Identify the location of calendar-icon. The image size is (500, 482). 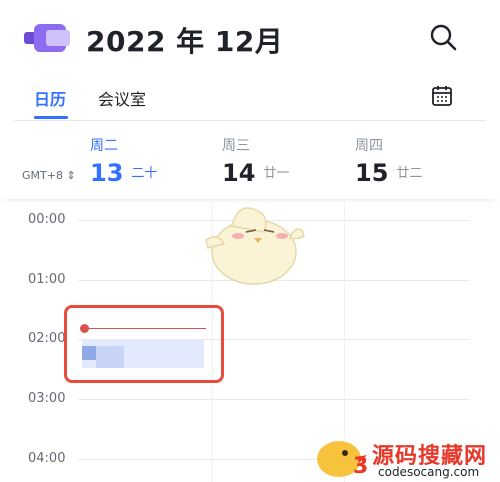
(442, 96).